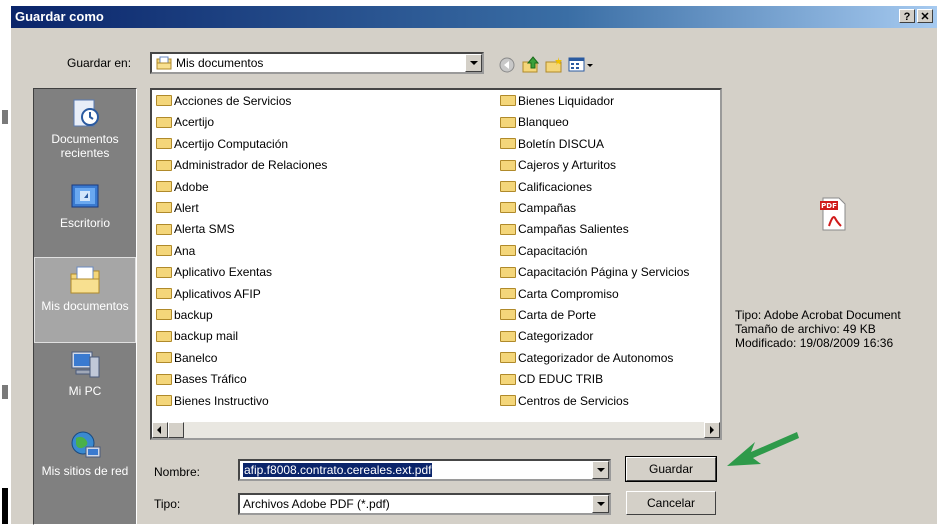 This screenshot has height=525, width=937. What do you see at coordinates (907, 16) in the screenshot?
I see `help-button: ?` at bounding box center [907, 16].